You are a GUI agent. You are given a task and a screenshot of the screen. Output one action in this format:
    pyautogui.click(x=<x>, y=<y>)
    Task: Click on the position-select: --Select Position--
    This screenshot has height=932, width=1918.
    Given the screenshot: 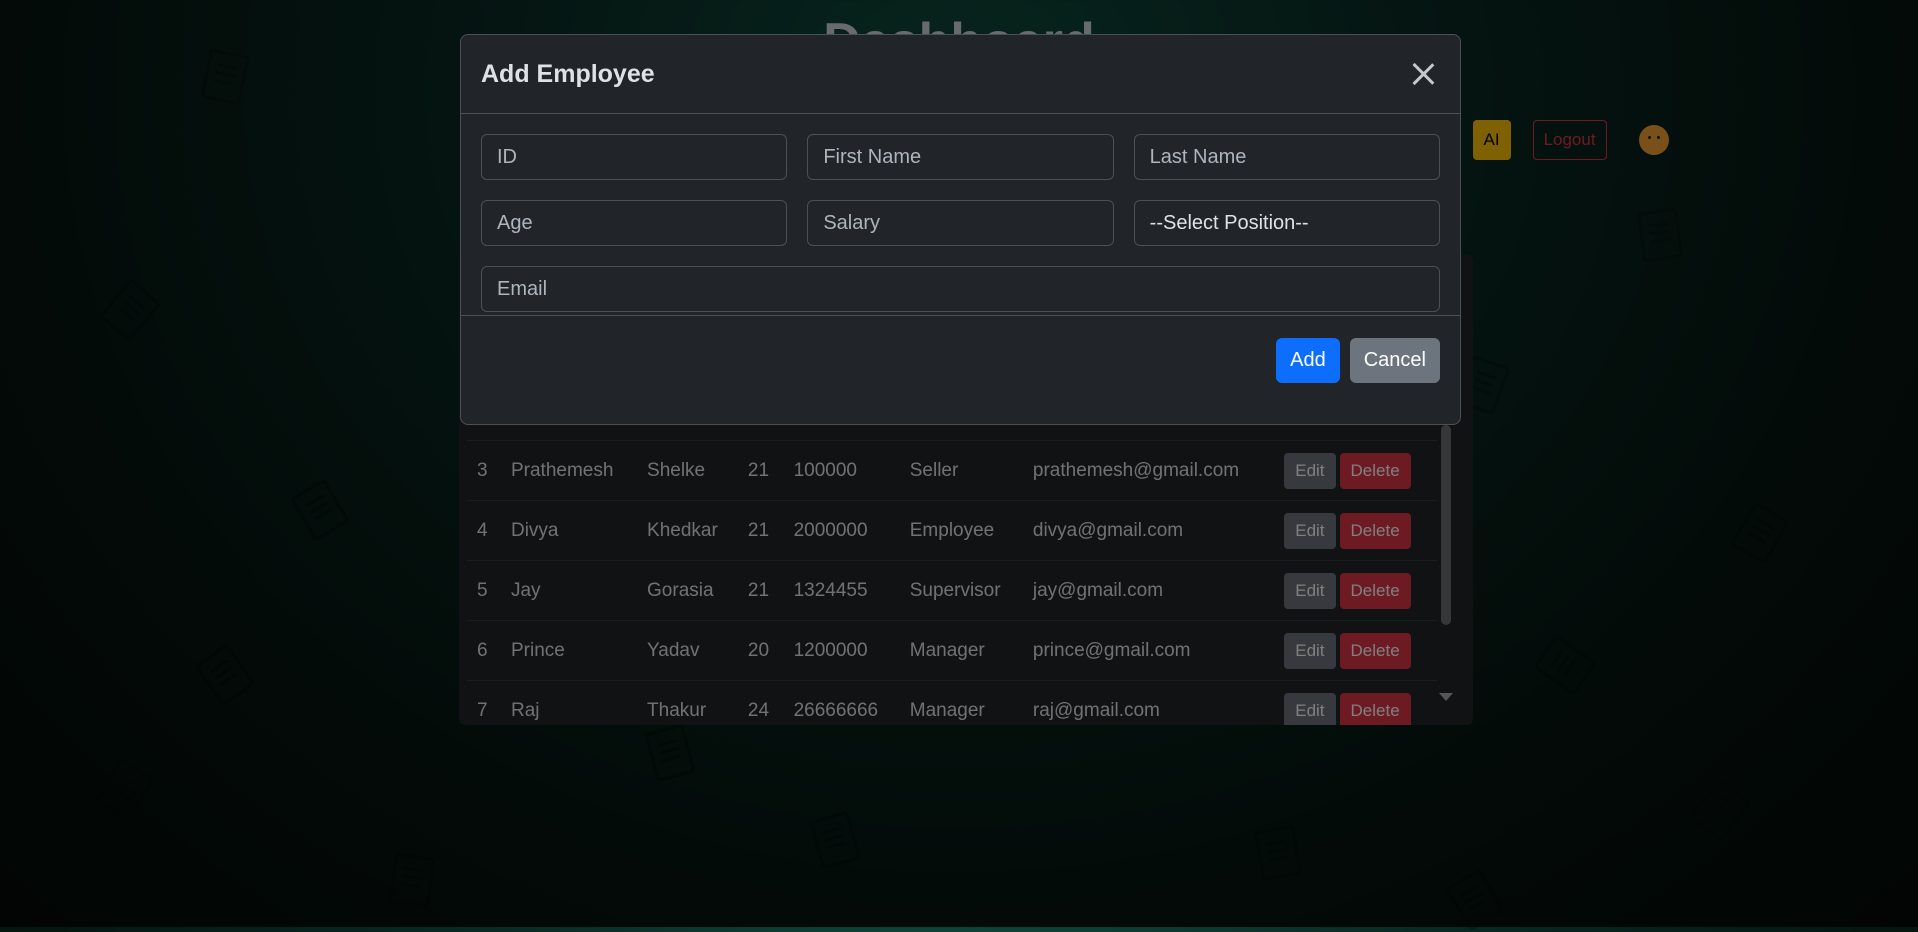 What is the action you would take?
    pyautogui.click(x=1286, y=223)
    